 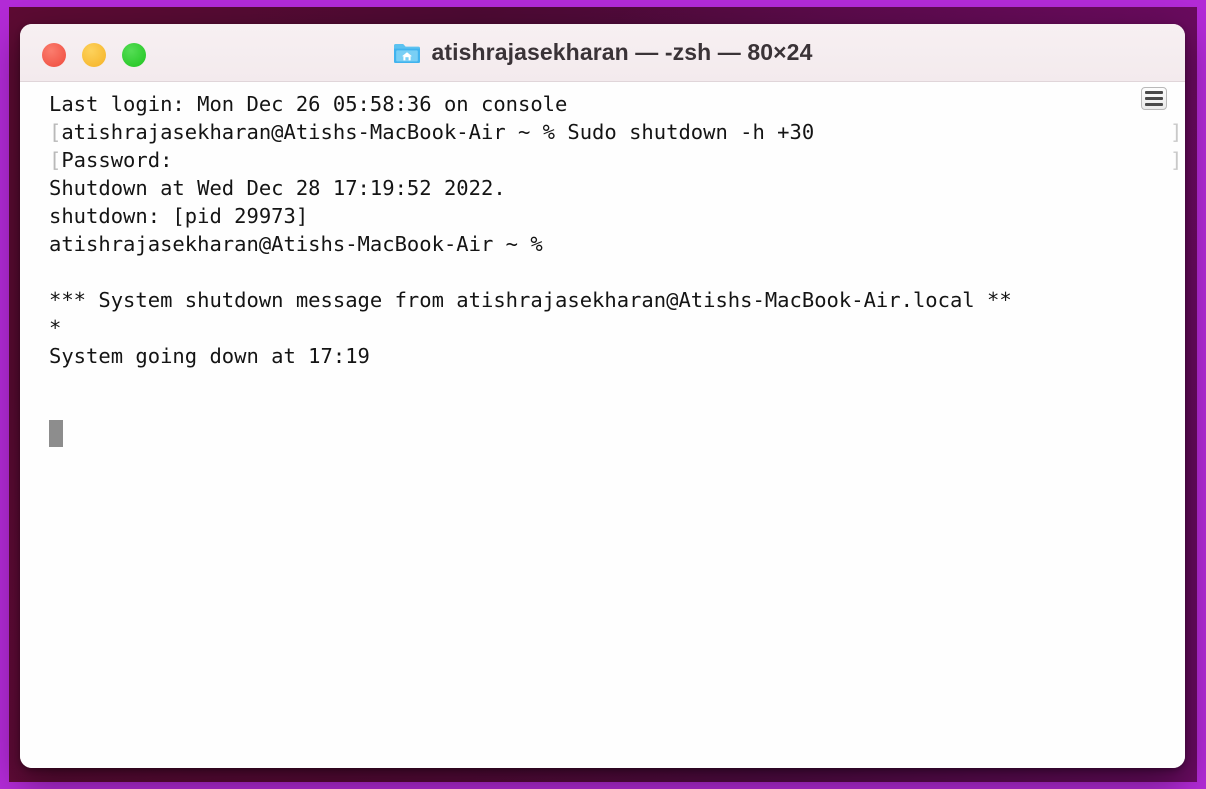 What do you see at coordinates (617, 160) in the screenshot?
I see `terminal-line: [Password:]` at bounding box center [617, 160].